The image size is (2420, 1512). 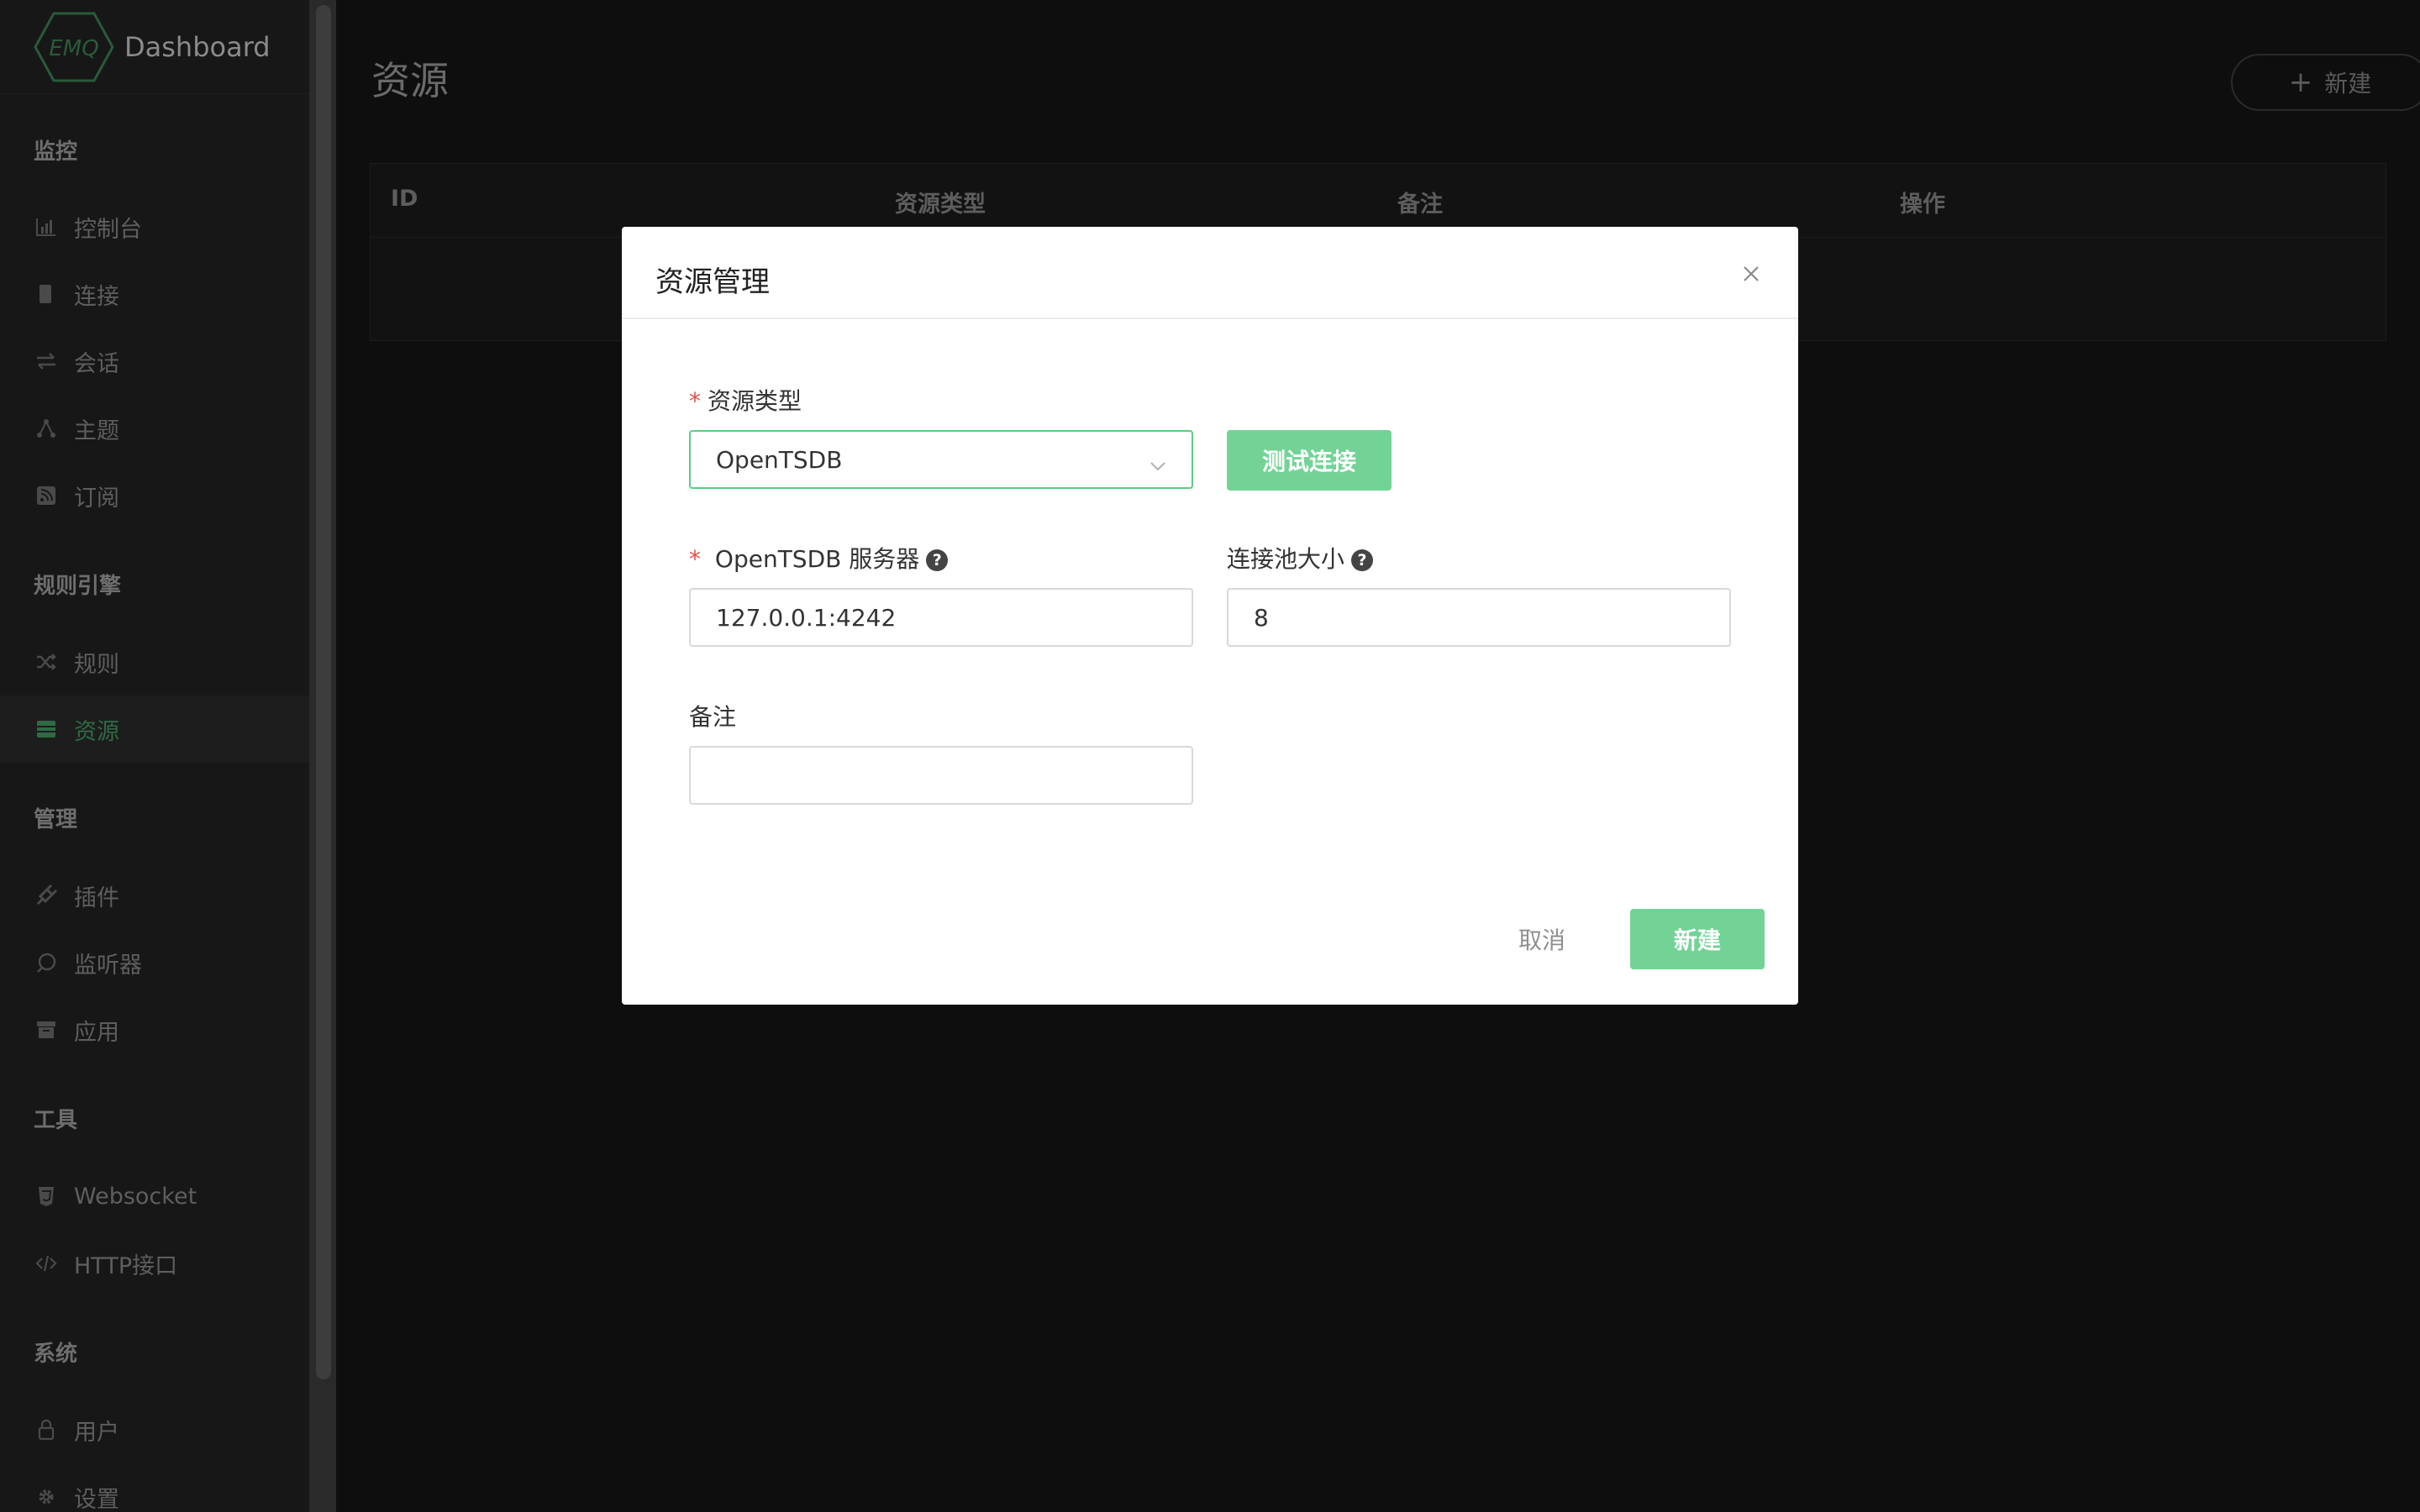 I want to click on server-input: 127.0.0.1:4242, so click(x=941, y=617).